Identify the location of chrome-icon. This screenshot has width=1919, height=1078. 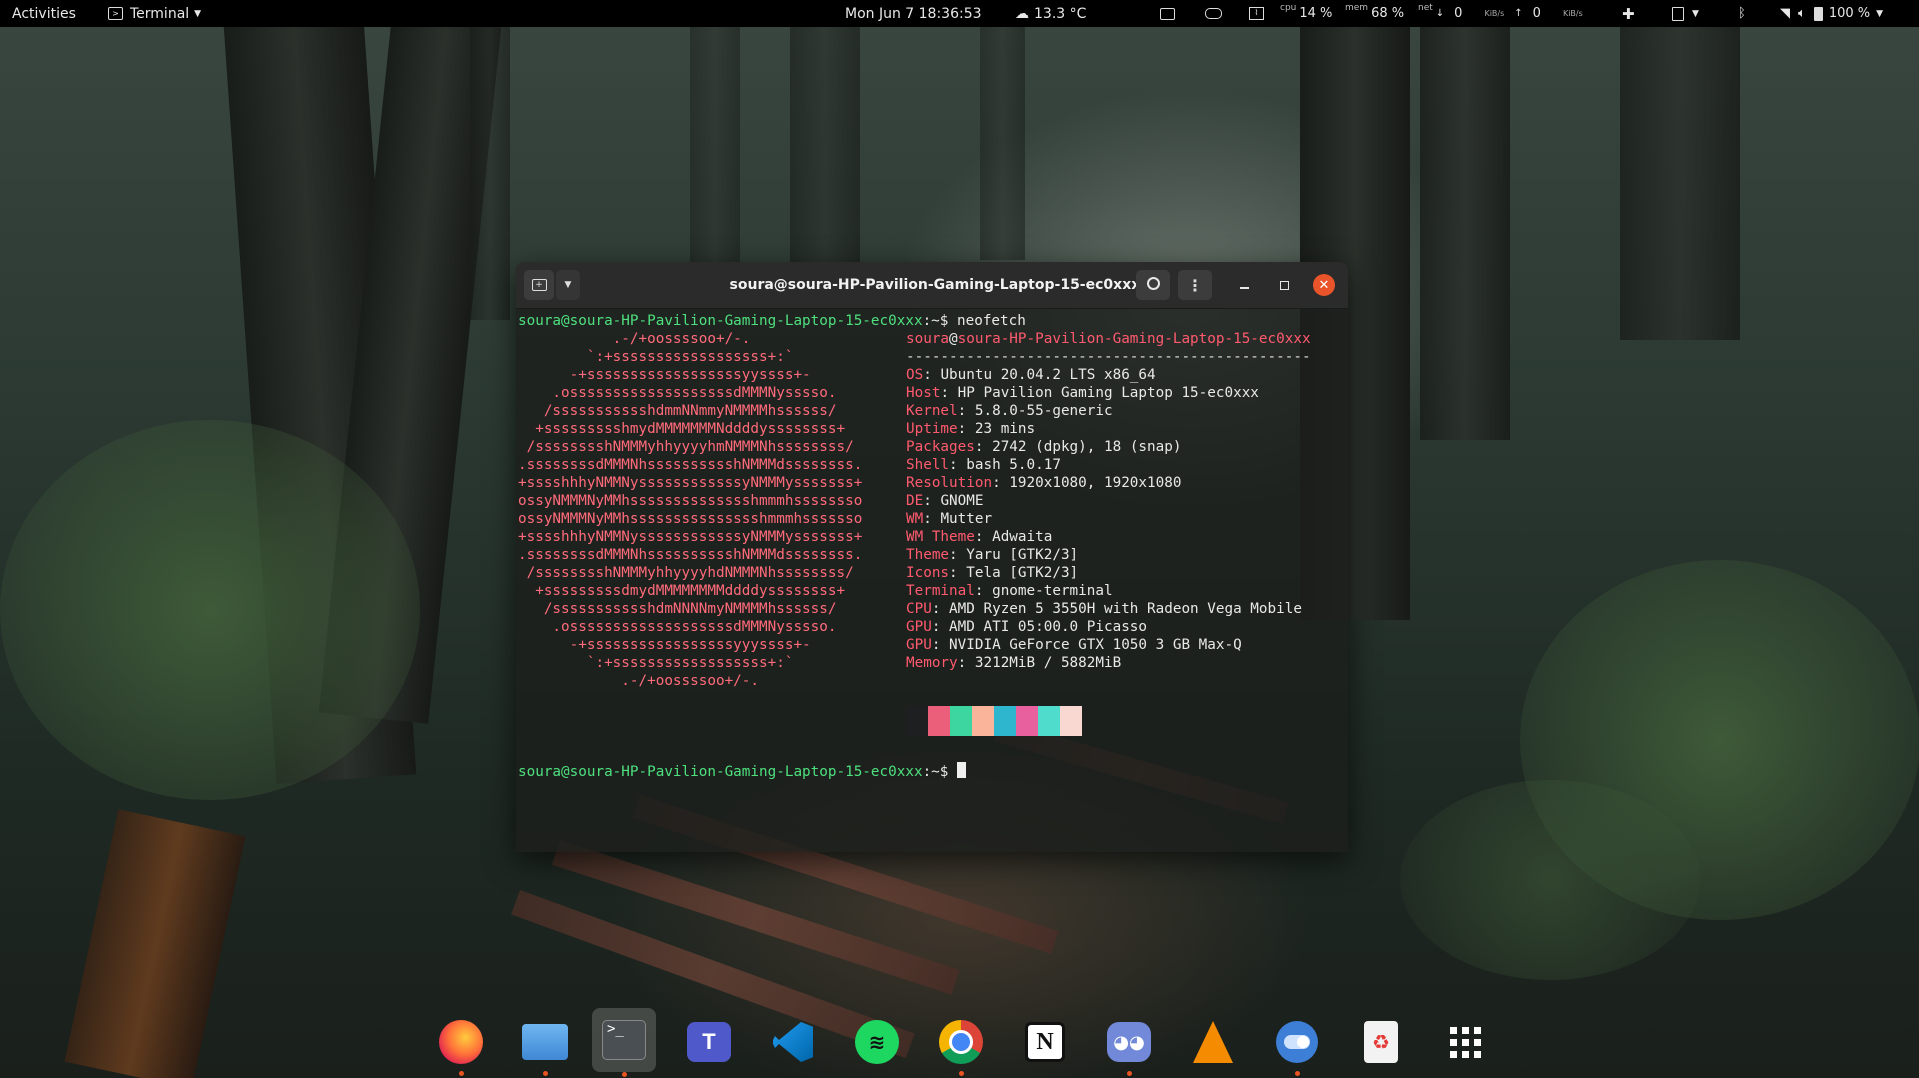
(961, 1042).